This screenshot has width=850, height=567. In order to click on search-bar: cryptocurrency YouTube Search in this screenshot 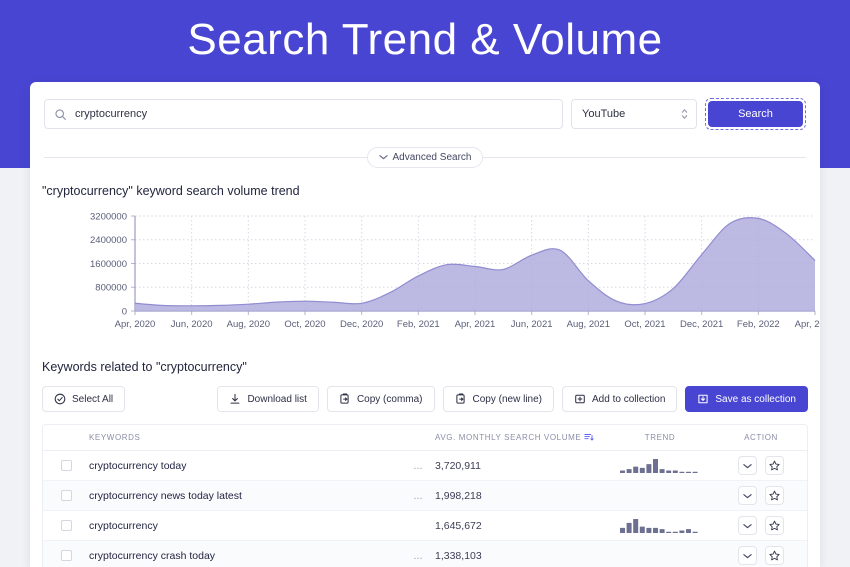, I will do `click(425, 106)`.